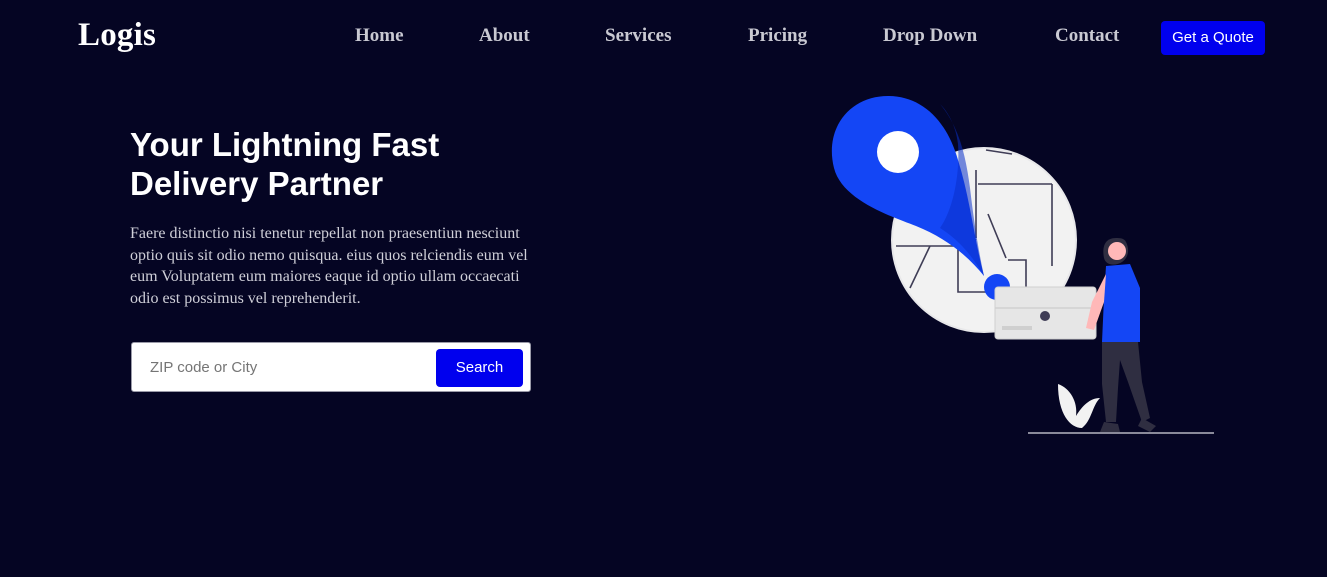 The height and width of the screenshot is (577, 1327). Describe the element at coordinates (504, 36) in the screenshot. I see `nav-link-about: About` at that location.